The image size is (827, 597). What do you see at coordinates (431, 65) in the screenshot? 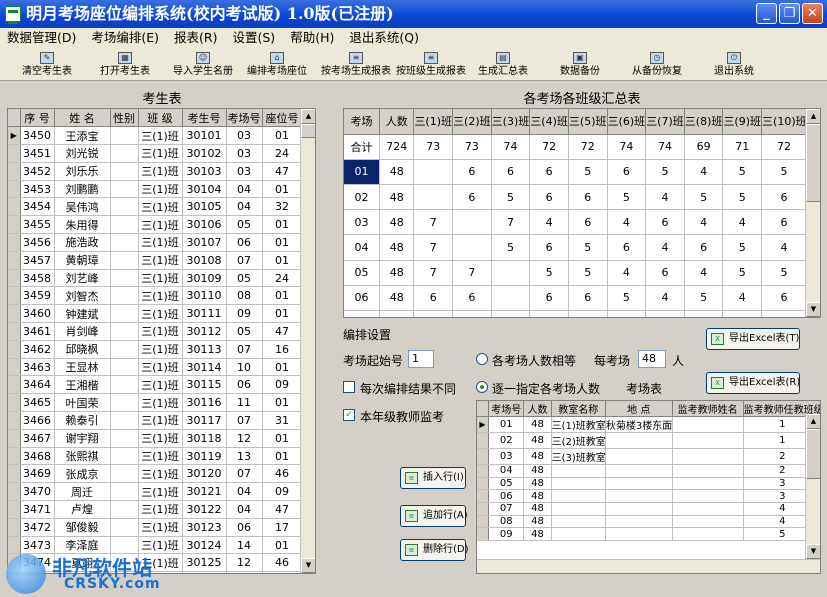
I see `report-by-class-button: ≡ 按班级生成报表` at bounding box center [431, 65].